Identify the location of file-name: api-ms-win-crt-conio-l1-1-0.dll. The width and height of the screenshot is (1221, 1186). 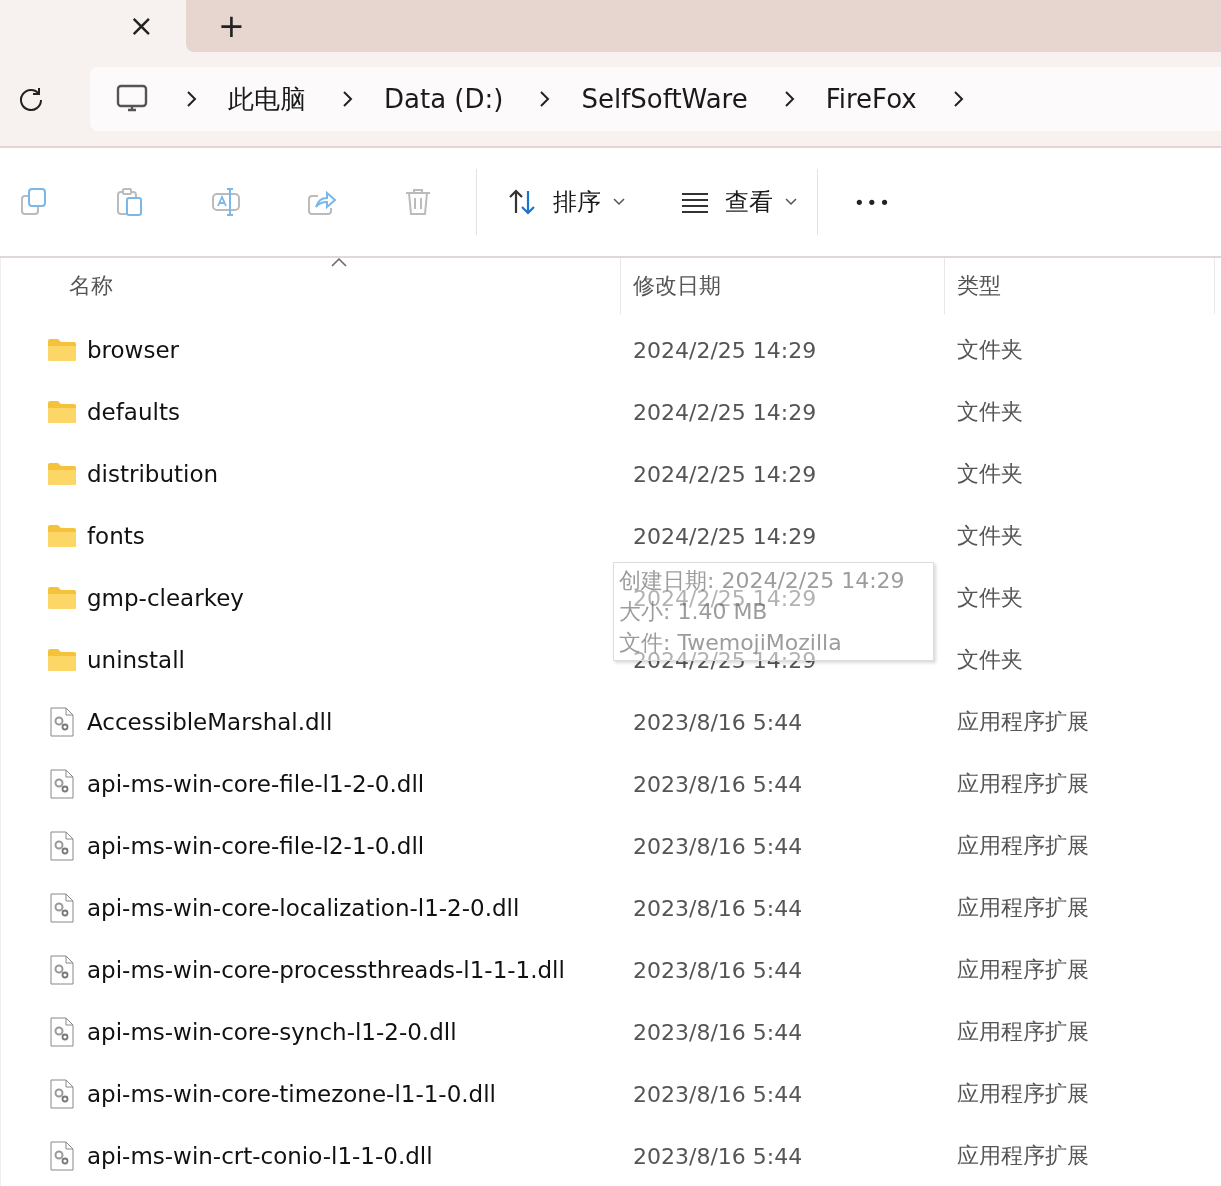
(260, 1156).